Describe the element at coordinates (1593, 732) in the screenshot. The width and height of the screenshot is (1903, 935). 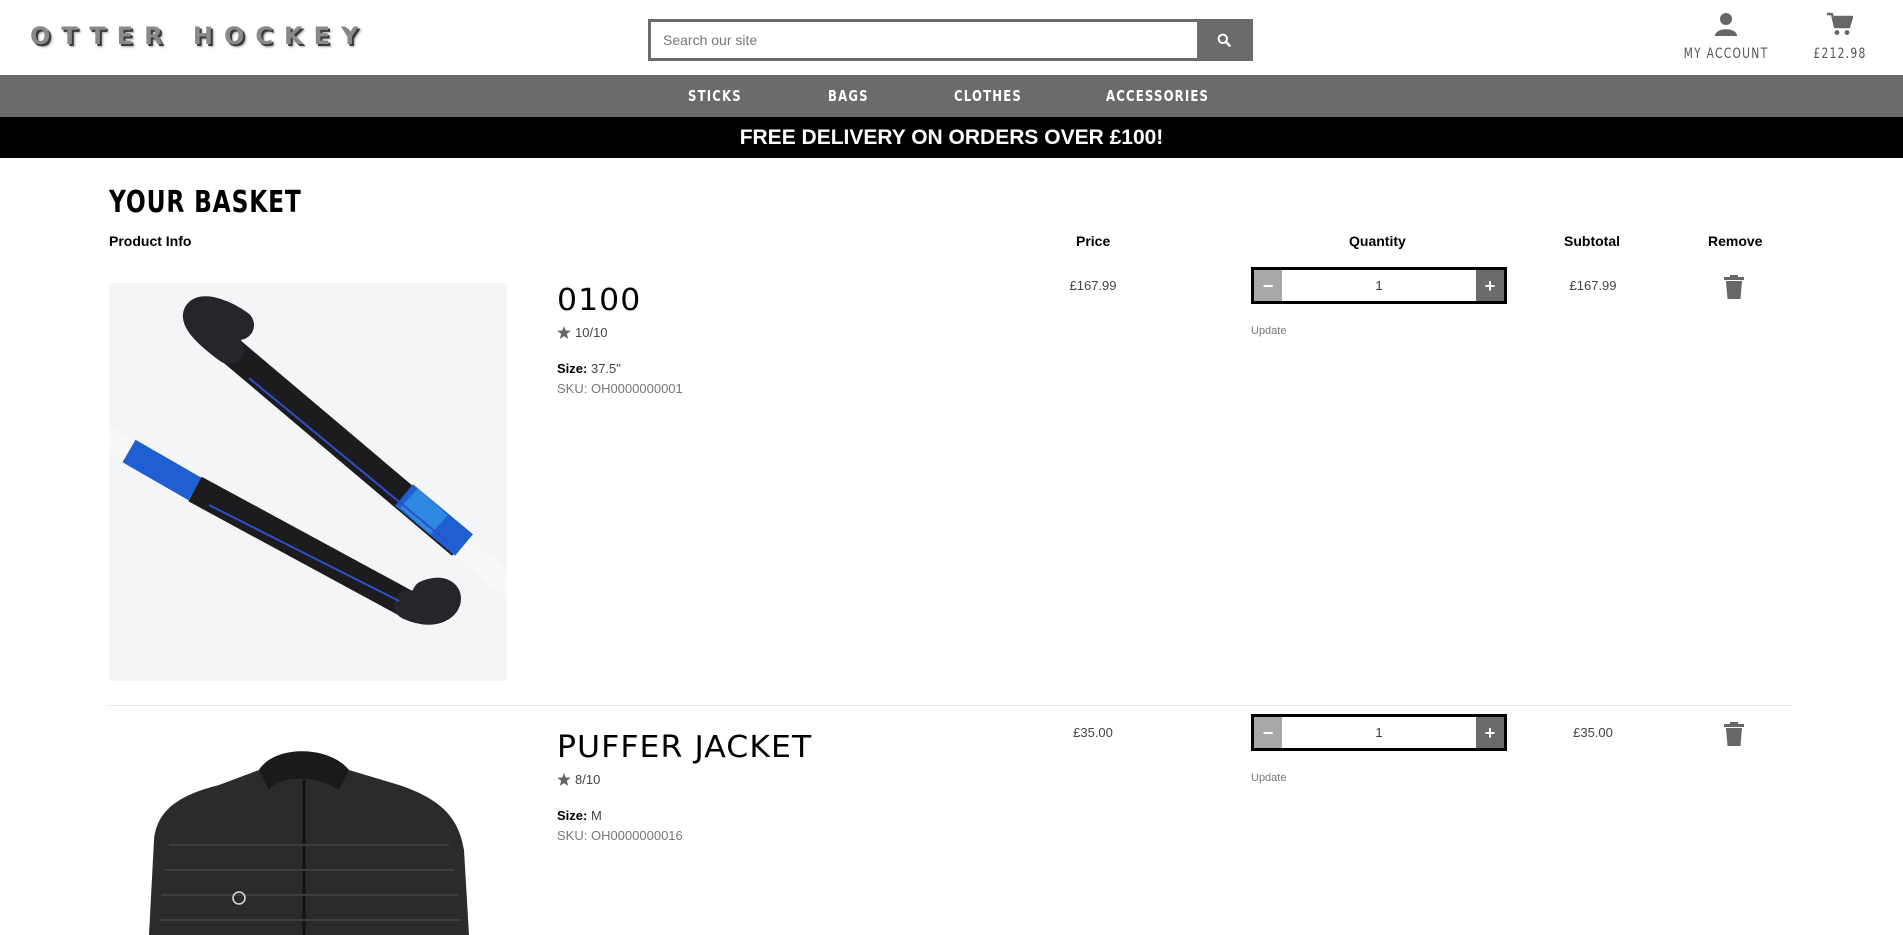
I see `product-subtotal: £35.00` at that location.